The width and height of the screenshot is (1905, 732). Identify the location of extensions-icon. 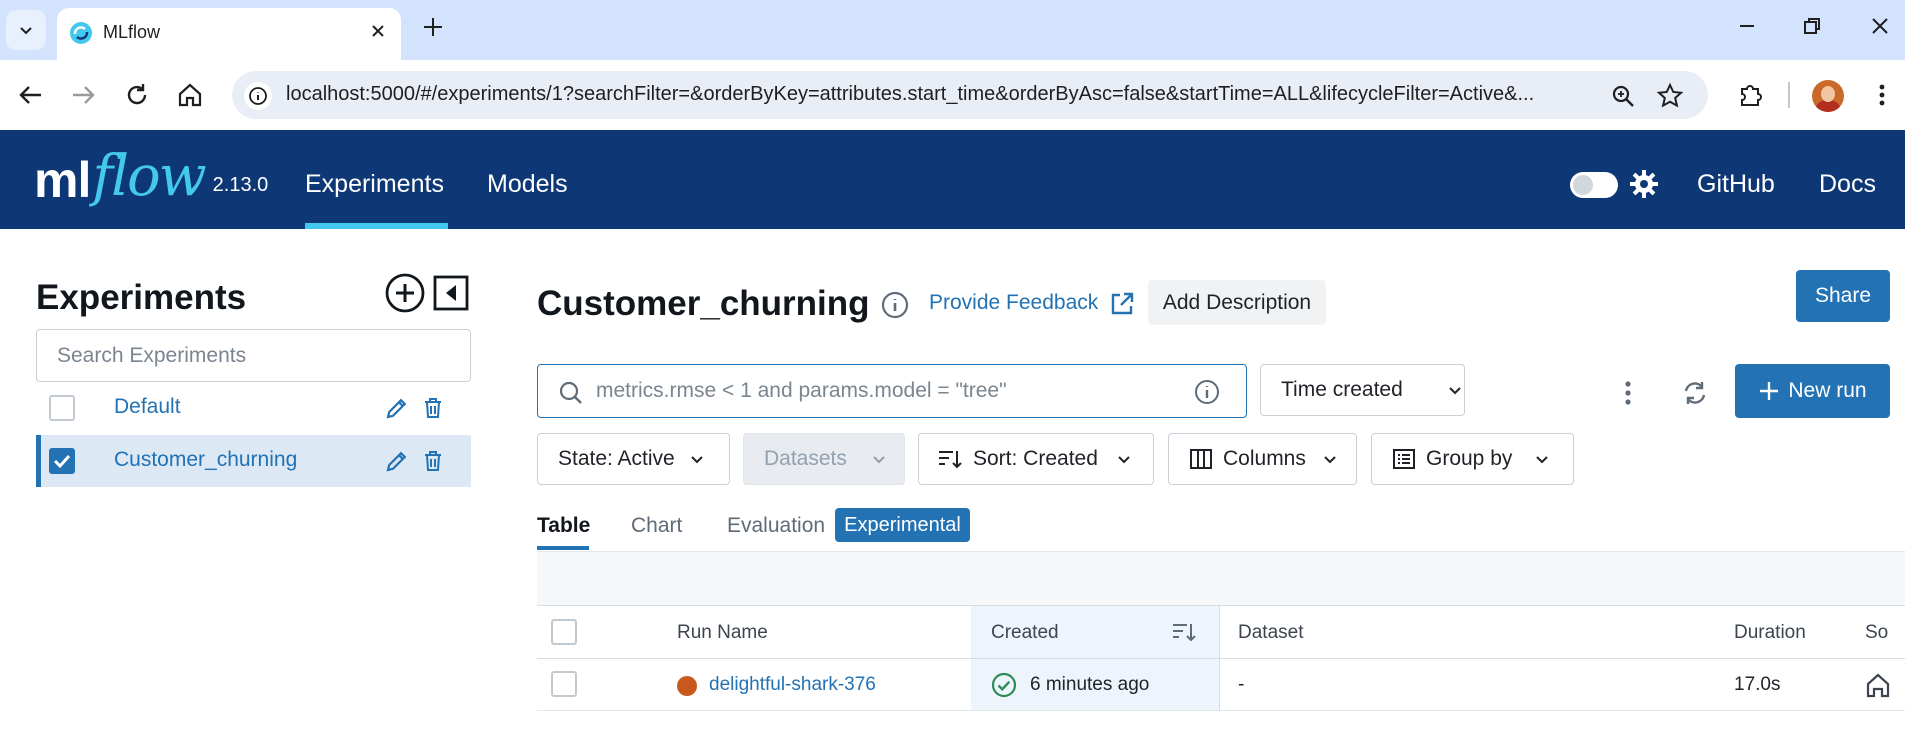
(1751, 95).